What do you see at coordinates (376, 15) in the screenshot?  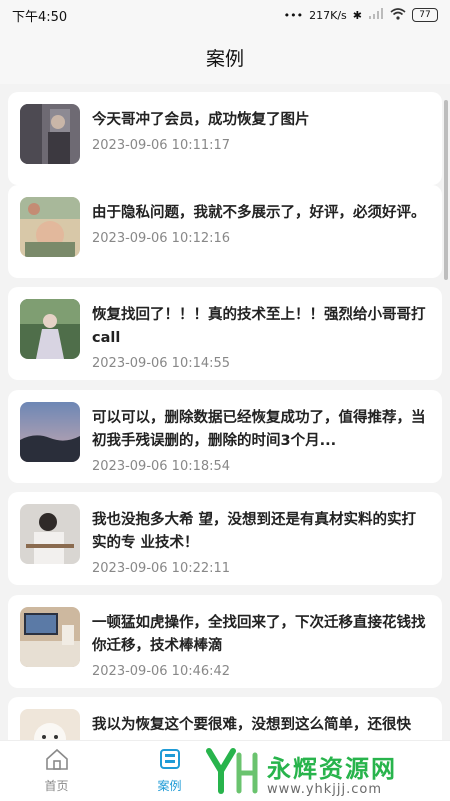 I see `signal-icon` at bounding box center [376, 15].